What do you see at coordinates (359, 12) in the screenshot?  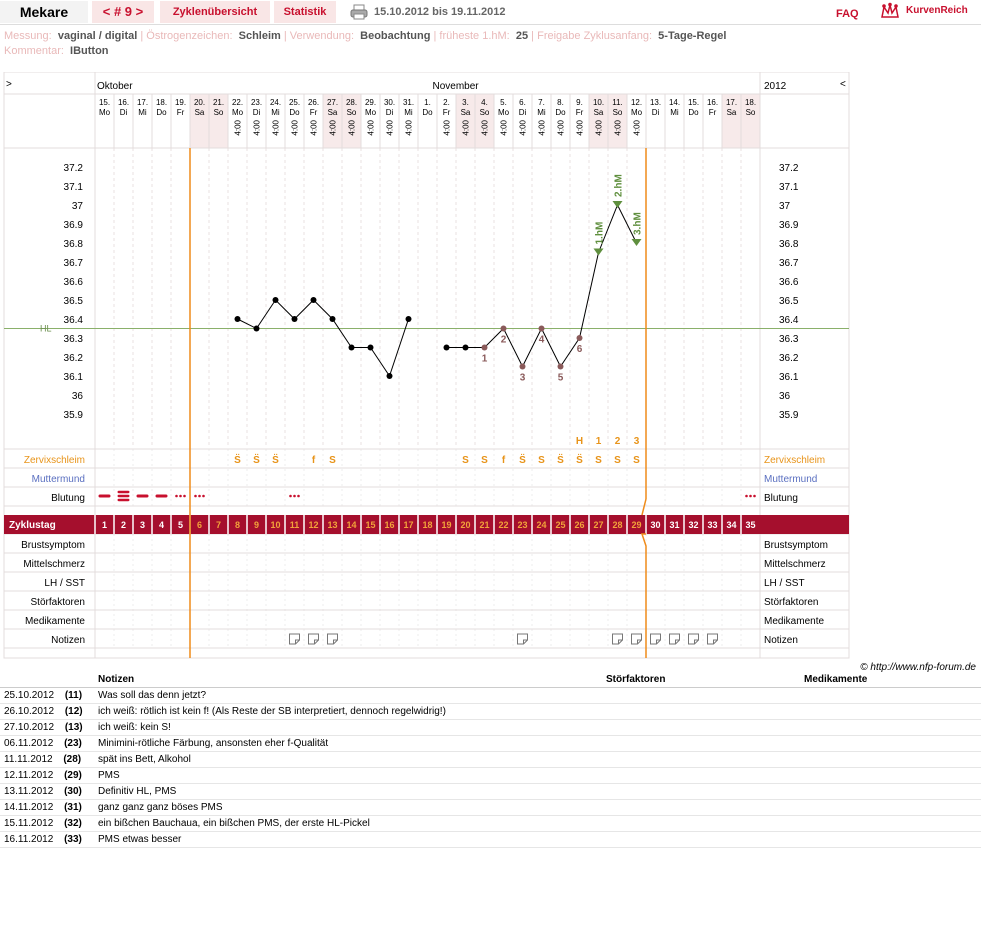 I see `printer-icon` at bounding box center [359, 12].